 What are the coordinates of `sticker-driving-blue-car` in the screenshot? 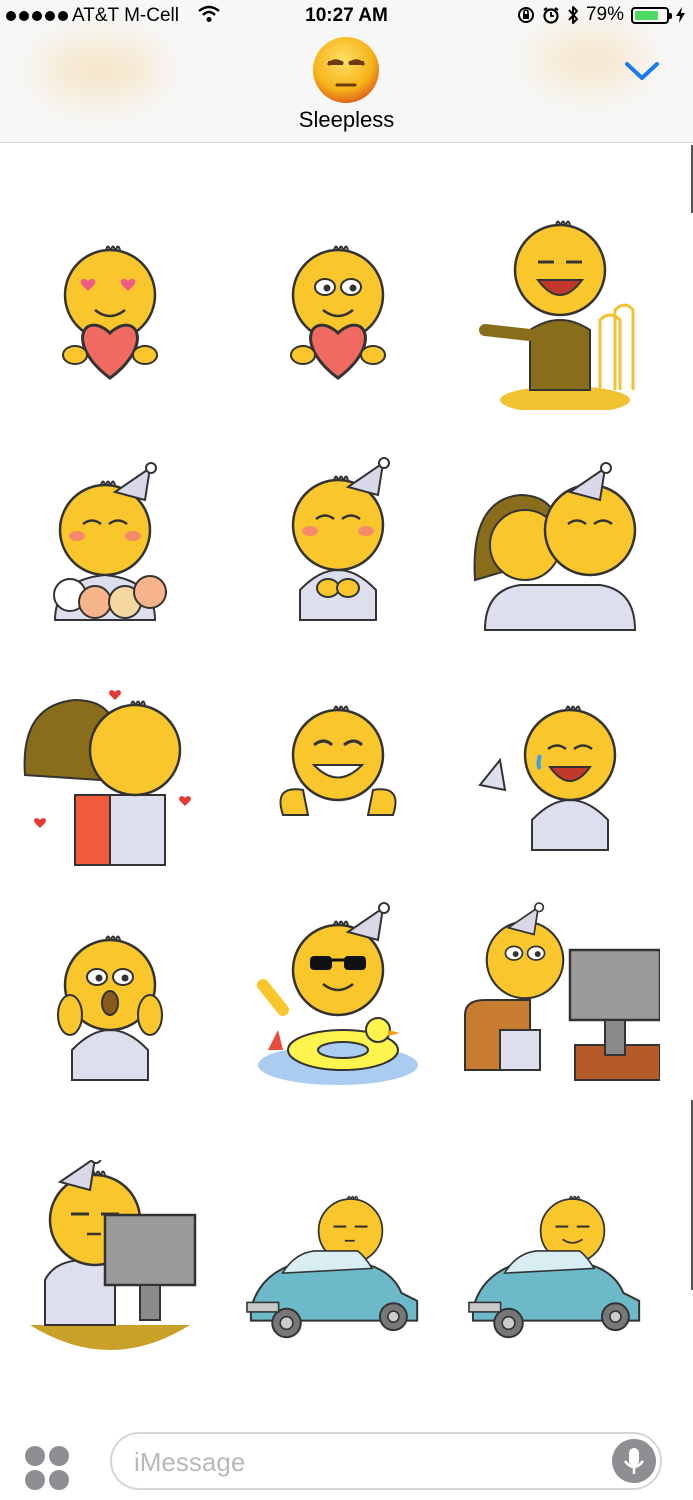 It's located at (338, 1260).